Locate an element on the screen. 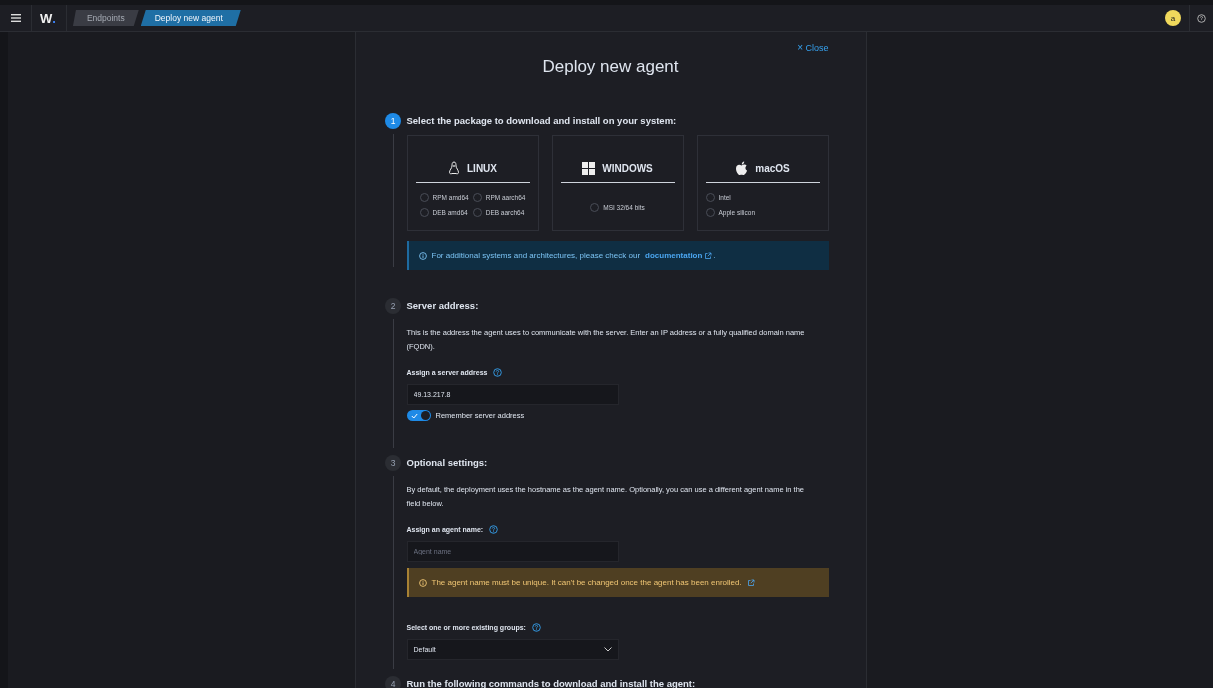 This screenshot has width=1213, height=688. breadcrumb: Endpoints is located at coordinates (105, 18).